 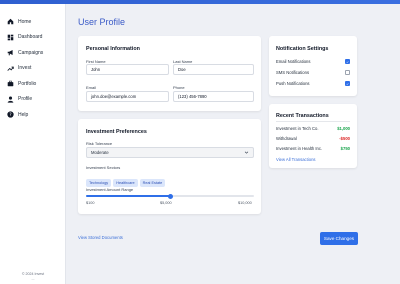 I want to click on range-min-label: $100, so click(x=90, y=203).